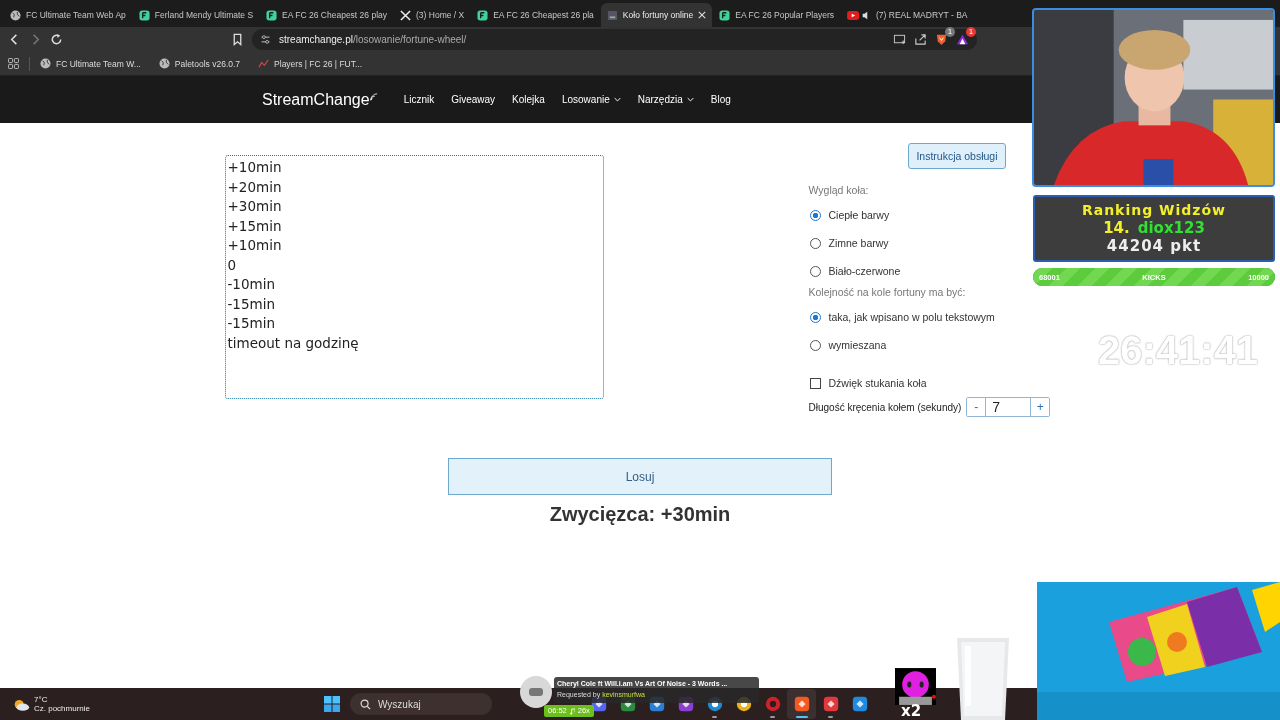 The height and width of the screenshot is (720, 1280). I want to click on radio-option: Biało-czerwone, so click(854, 271).